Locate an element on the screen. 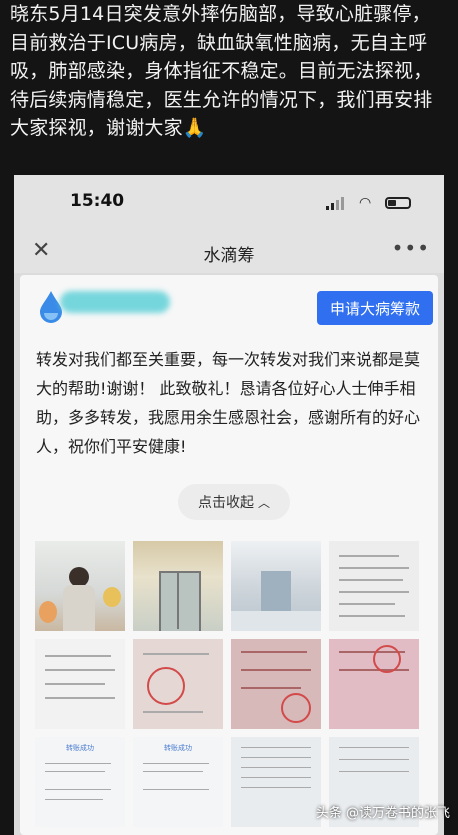 The height and width of the screenshot is (835, 458). nav-bar: ✕ 水滴筹 ••• is located at coordinates (229, 253).